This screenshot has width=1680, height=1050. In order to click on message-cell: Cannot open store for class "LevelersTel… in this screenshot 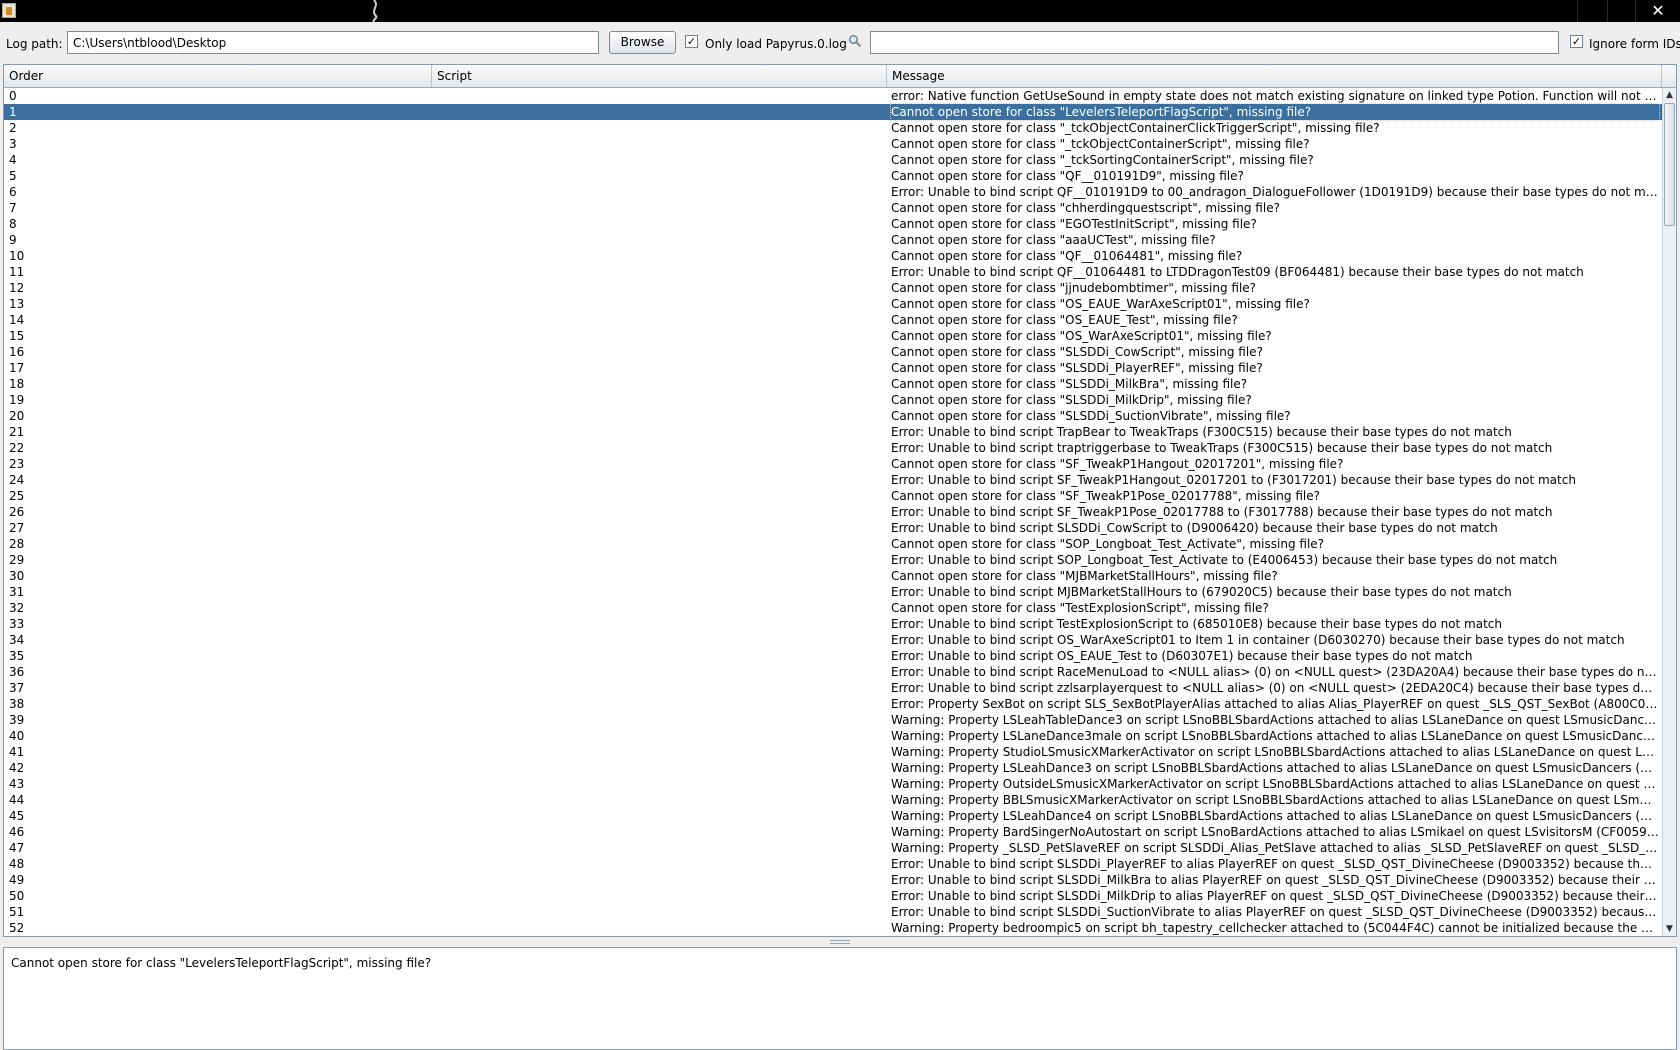, I will do `click(1275, 112)`.